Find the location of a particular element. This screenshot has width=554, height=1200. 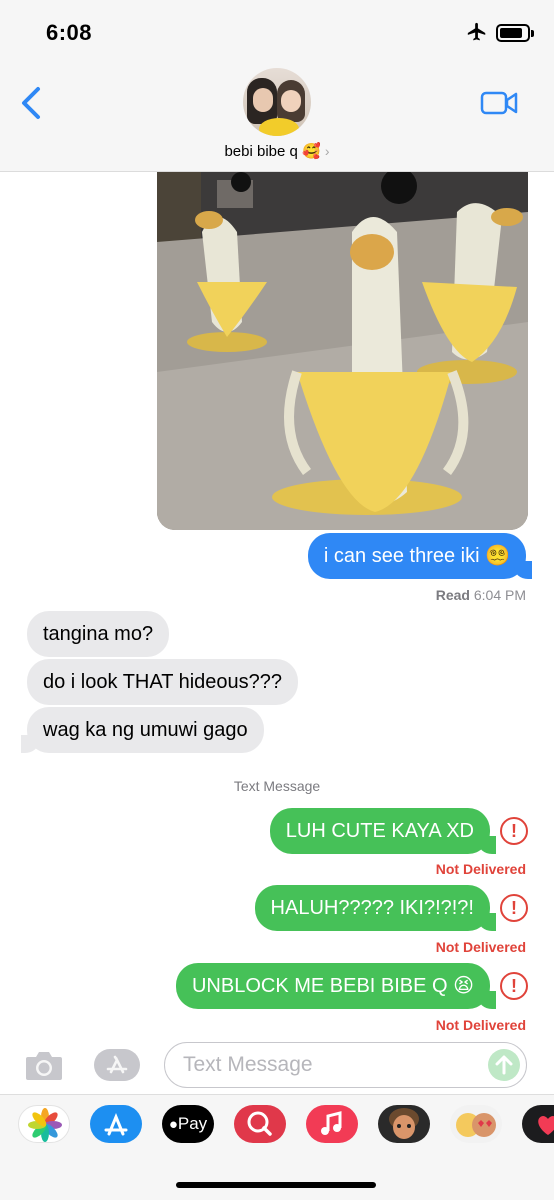

apple-pay-icon: ●Pay is located at coordinates (188, 1124).